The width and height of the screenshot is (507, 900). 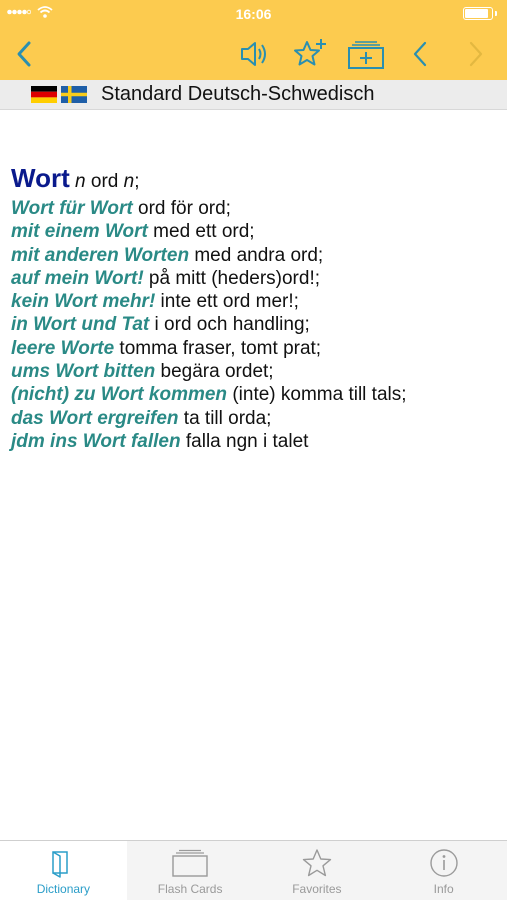 I want to click on battery-icon, so click(x=478, y=13).